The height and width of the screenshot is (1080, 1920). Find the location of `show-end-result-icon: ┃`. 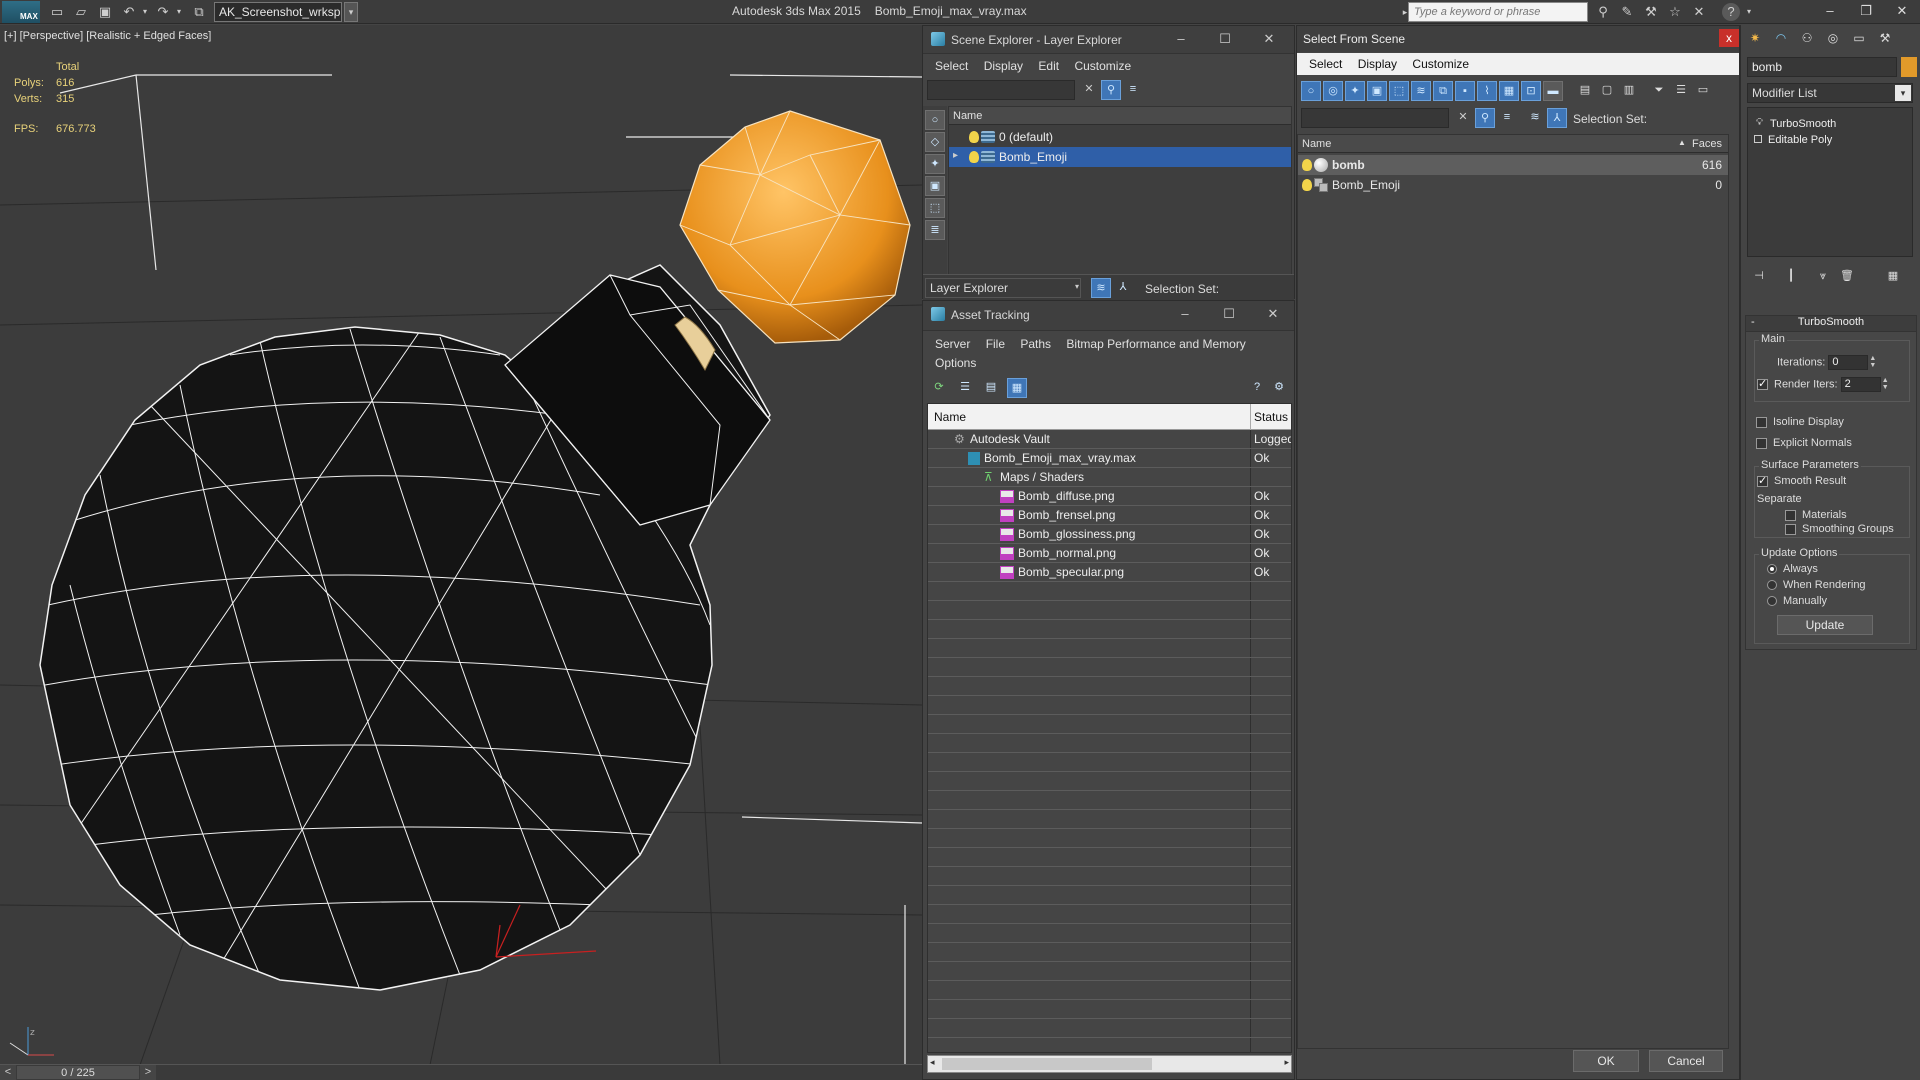

show-end-result-icon: ┃ is located at coordinates (1791, 277).